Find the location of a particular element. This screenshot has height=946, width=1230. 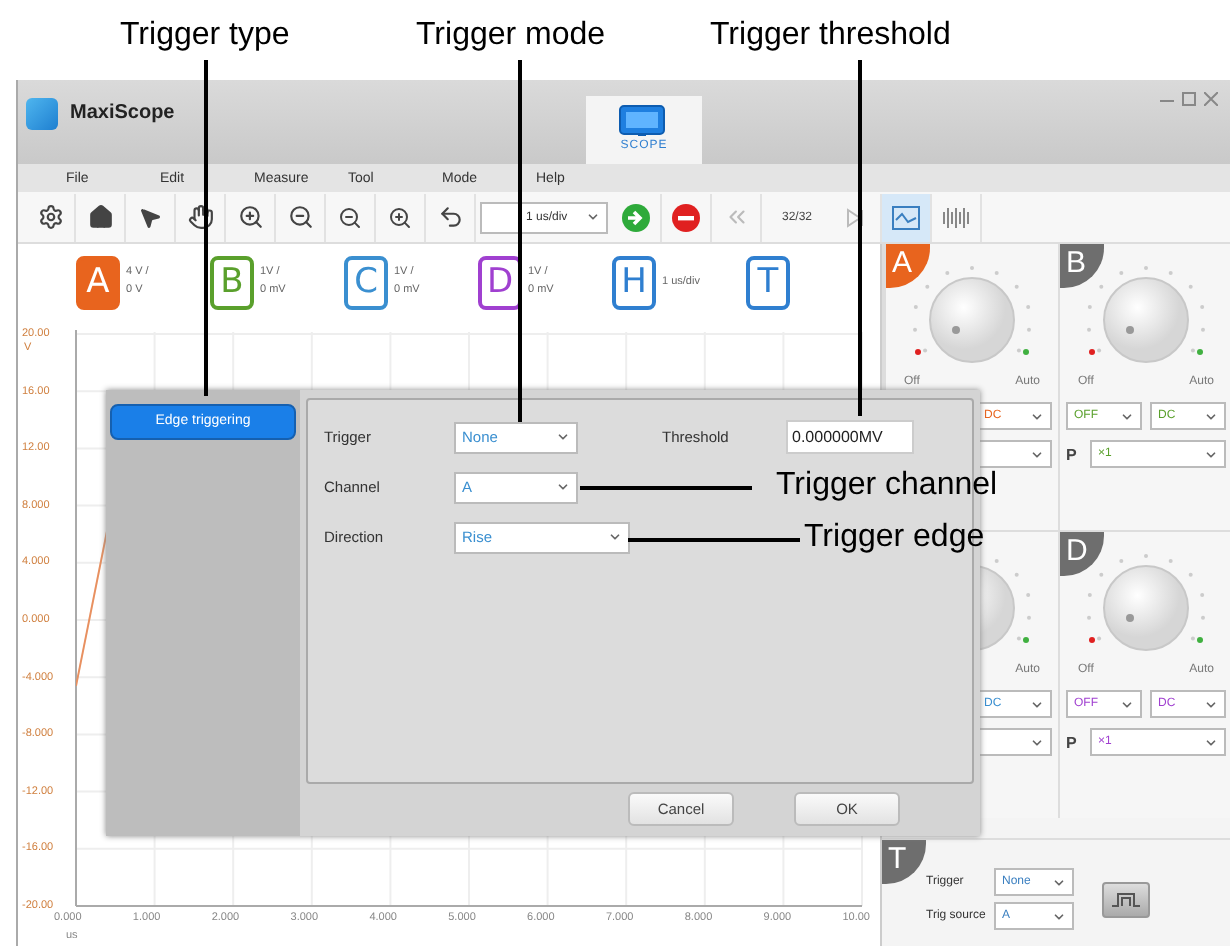

callout-label: Trigger threshold is located at coordinates (830, 36).